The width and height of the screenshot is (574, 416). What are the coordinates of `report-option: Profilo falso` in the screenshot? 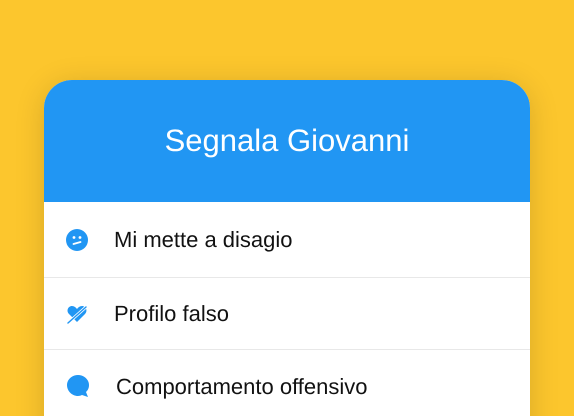 It's located at (287, 314).